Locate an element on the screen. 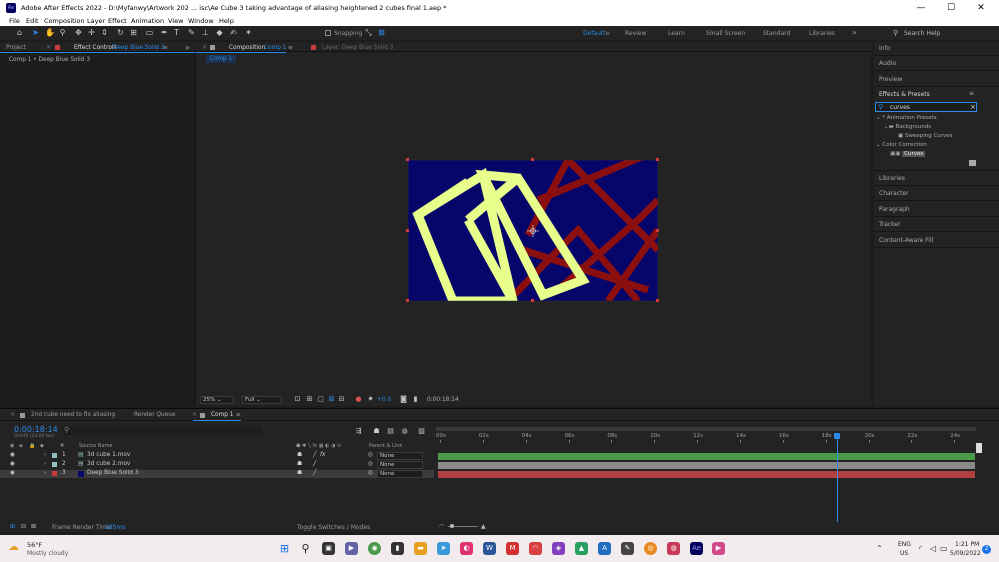 This screenshot has height=562, width=999. orbit-camera-icon: ✥ is located at coordinates (78, 32).